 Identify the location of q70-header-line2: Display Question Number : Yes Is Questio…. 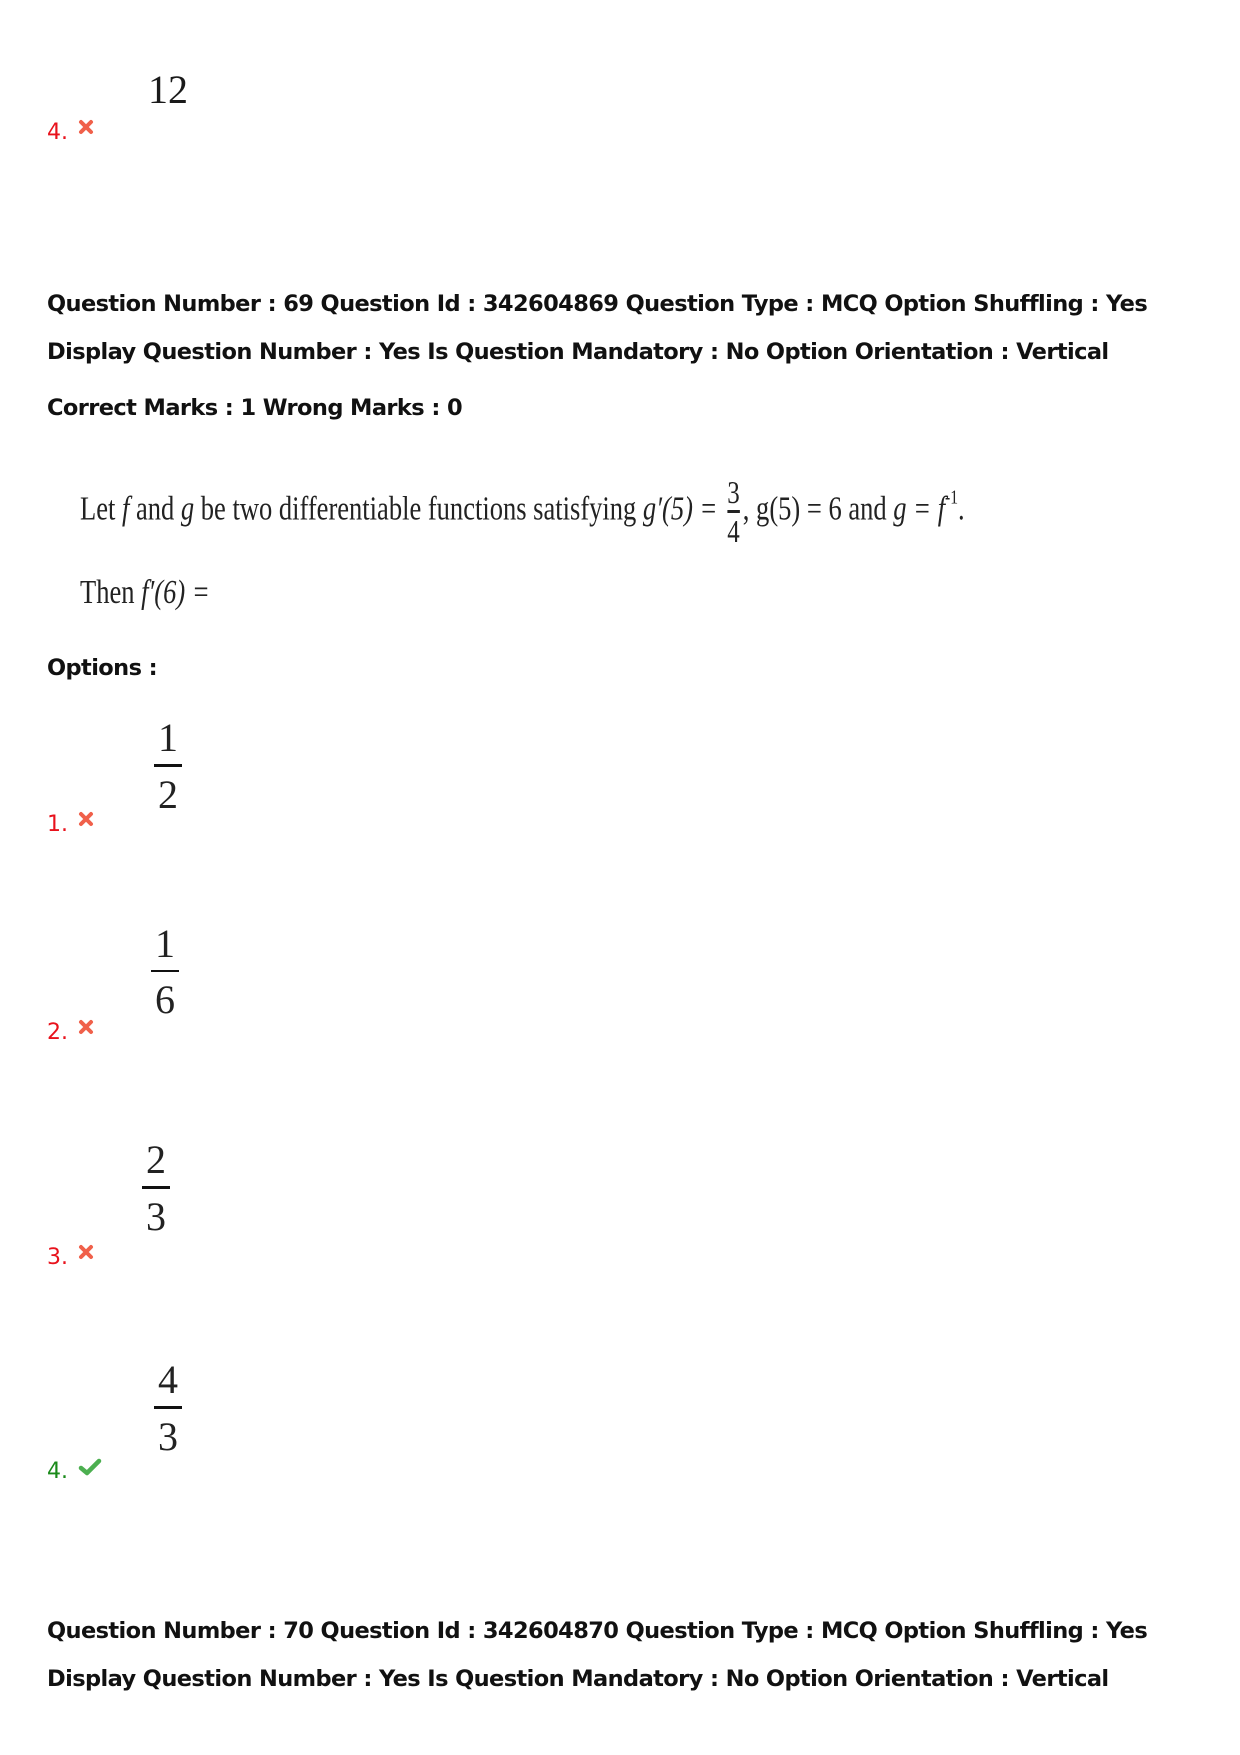
(578, 1679).